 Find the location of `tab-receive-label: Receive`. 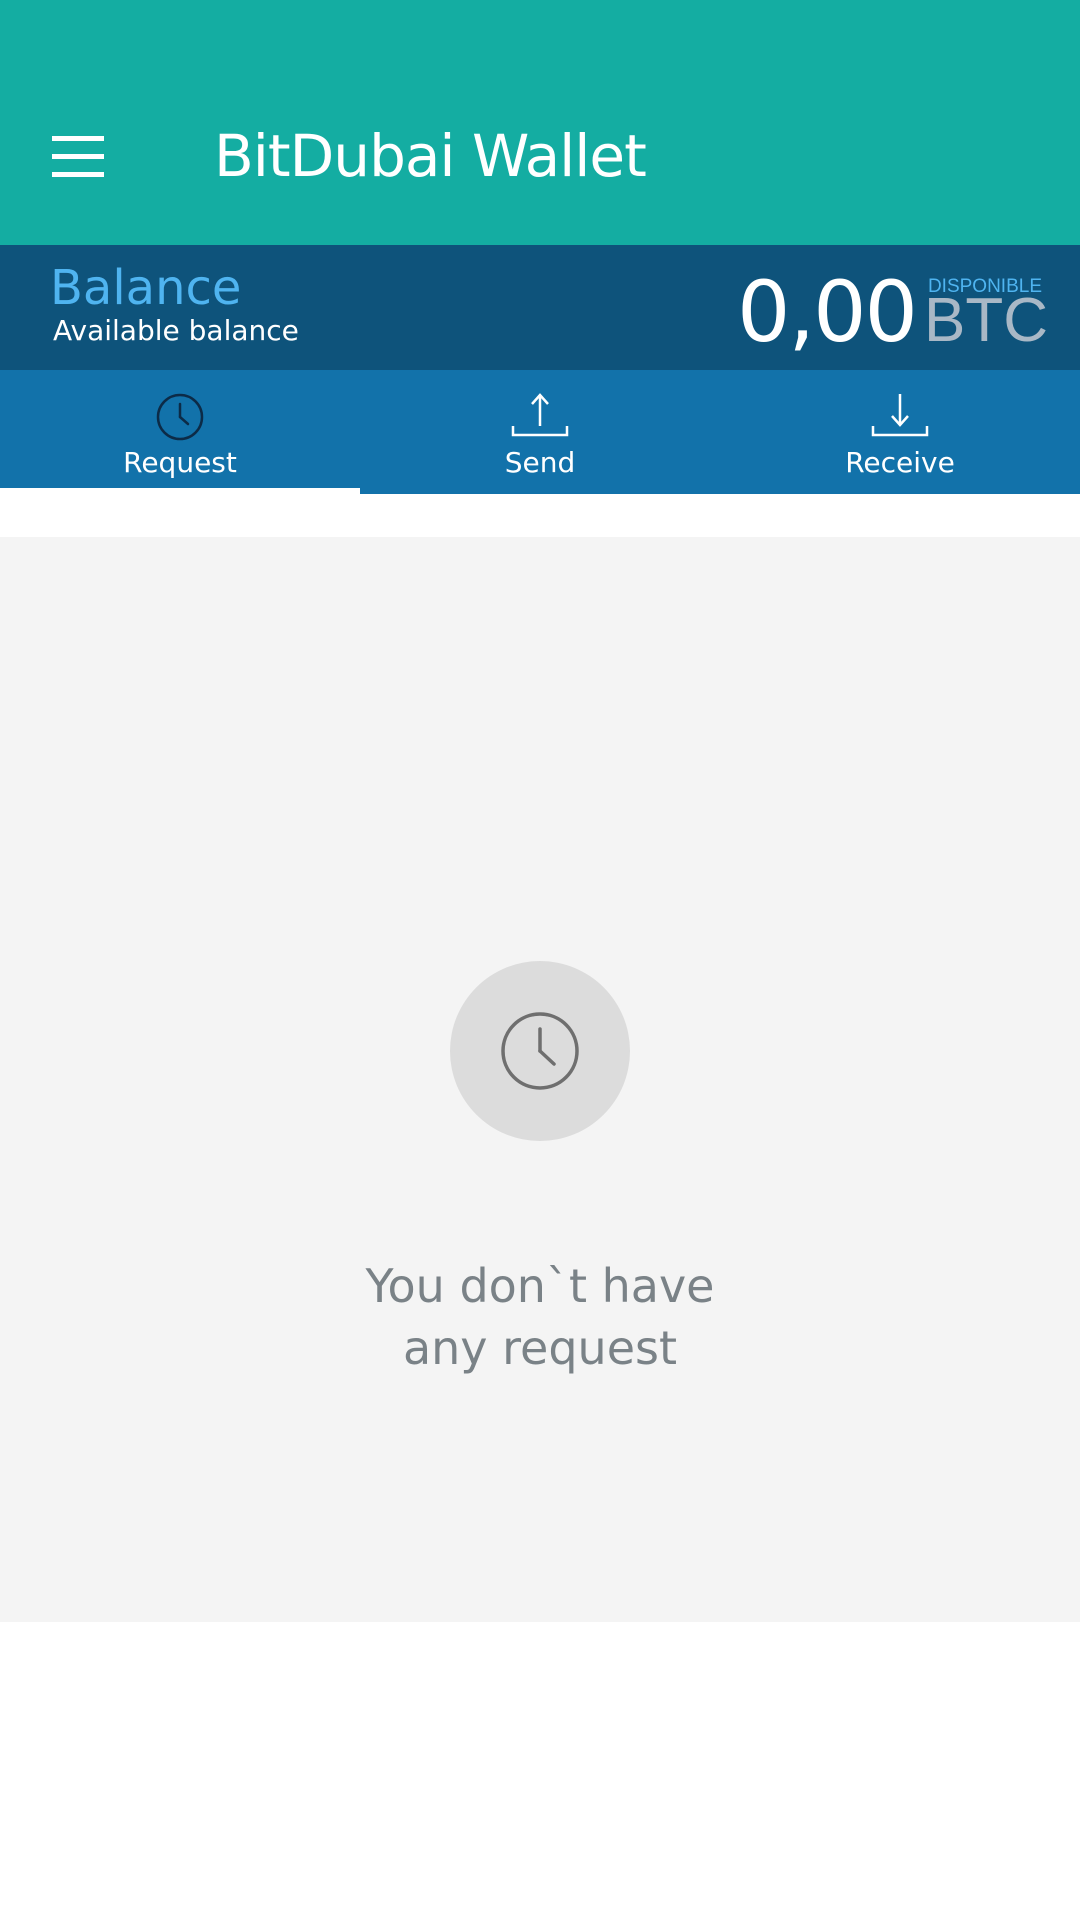

tab-receive-label: Receive is located at coordinates (900, 462).